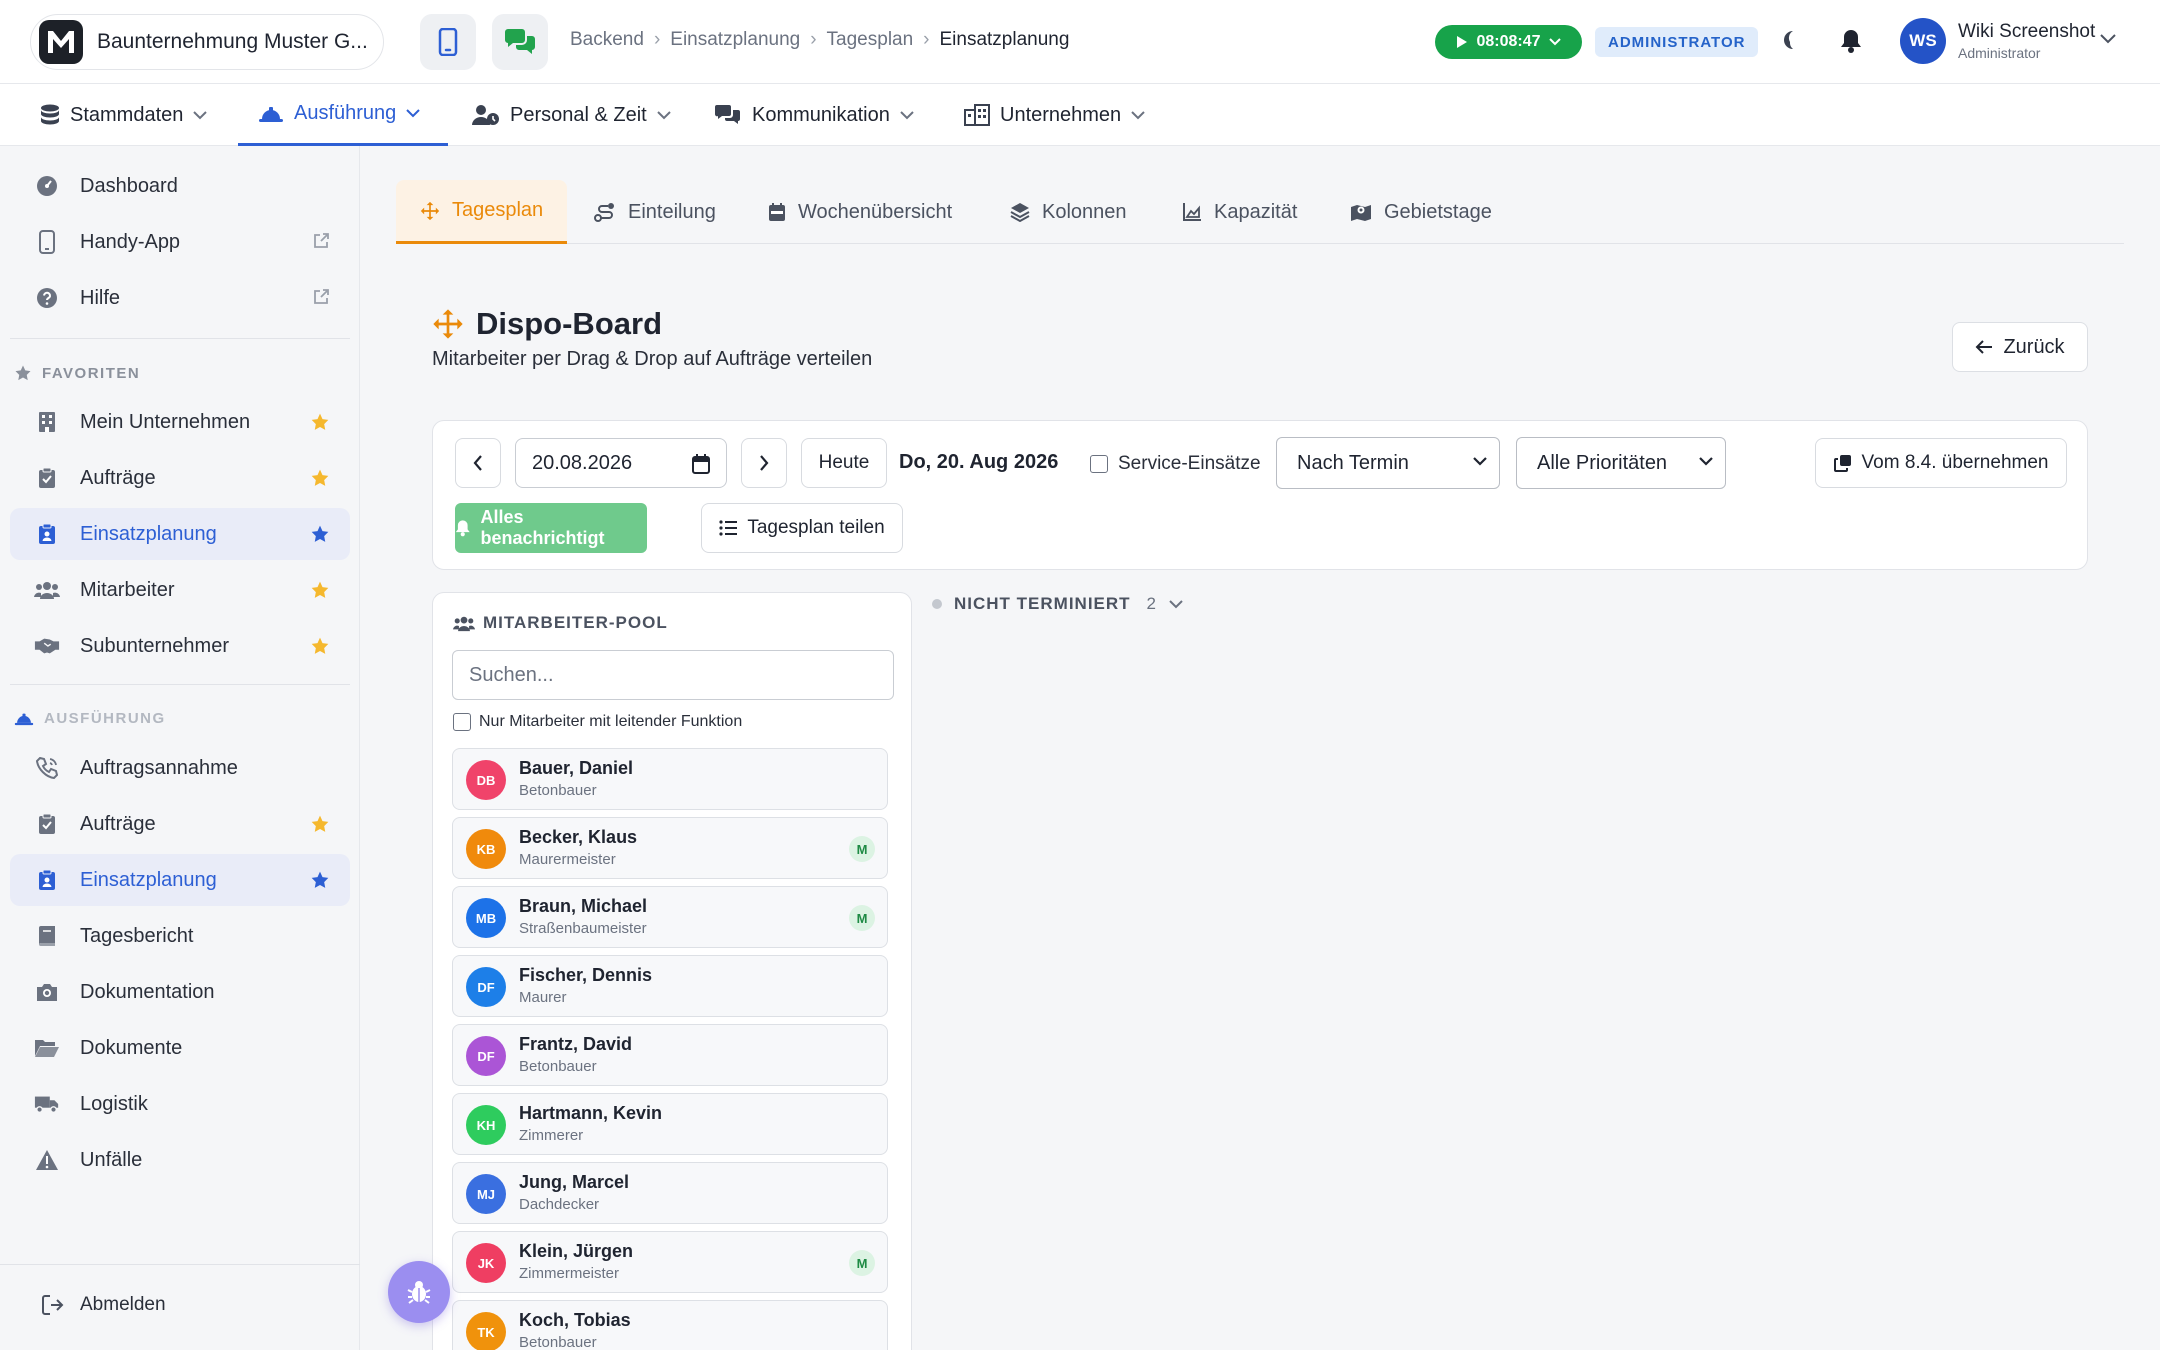 The width and height of the screenshot is (2160, 1350). What do you see at coordinates (673, 675) in the screenshot?
I see `pool-search-input` at bounding box center [673, 675].